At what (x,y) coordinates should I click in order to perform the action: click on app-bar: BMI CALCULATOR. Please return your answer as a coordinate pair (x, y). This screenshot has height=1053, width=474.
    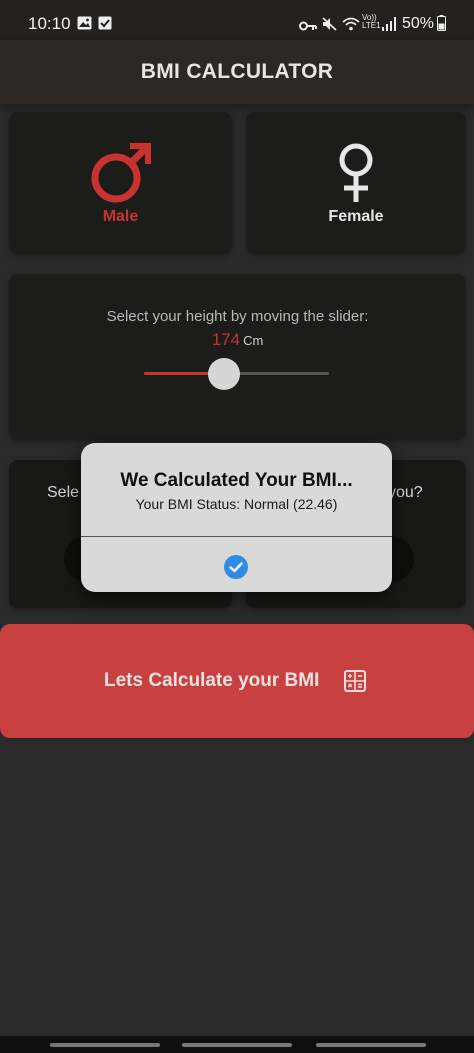
    Looking at the image, I should click on (237, 72).